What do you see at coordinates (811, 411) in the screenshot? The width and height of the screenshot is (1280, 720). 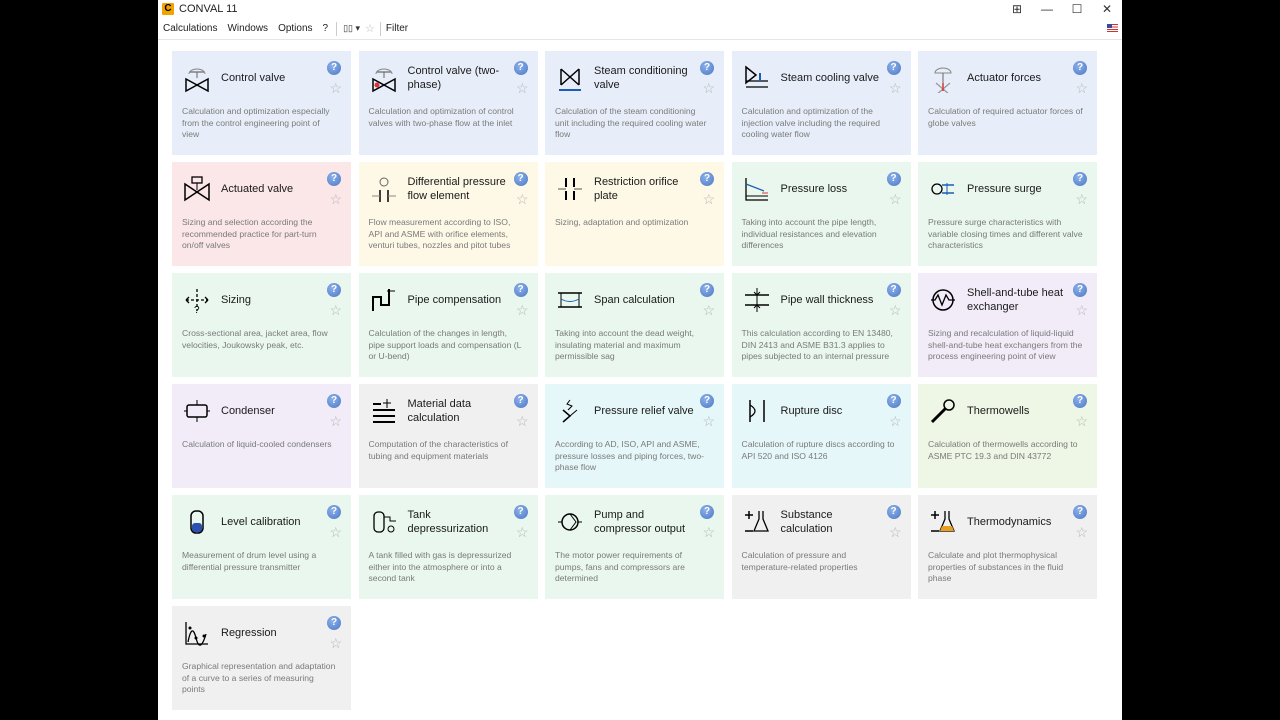 I see `card-title: Rupture disc` at bounding box center [811, 411].